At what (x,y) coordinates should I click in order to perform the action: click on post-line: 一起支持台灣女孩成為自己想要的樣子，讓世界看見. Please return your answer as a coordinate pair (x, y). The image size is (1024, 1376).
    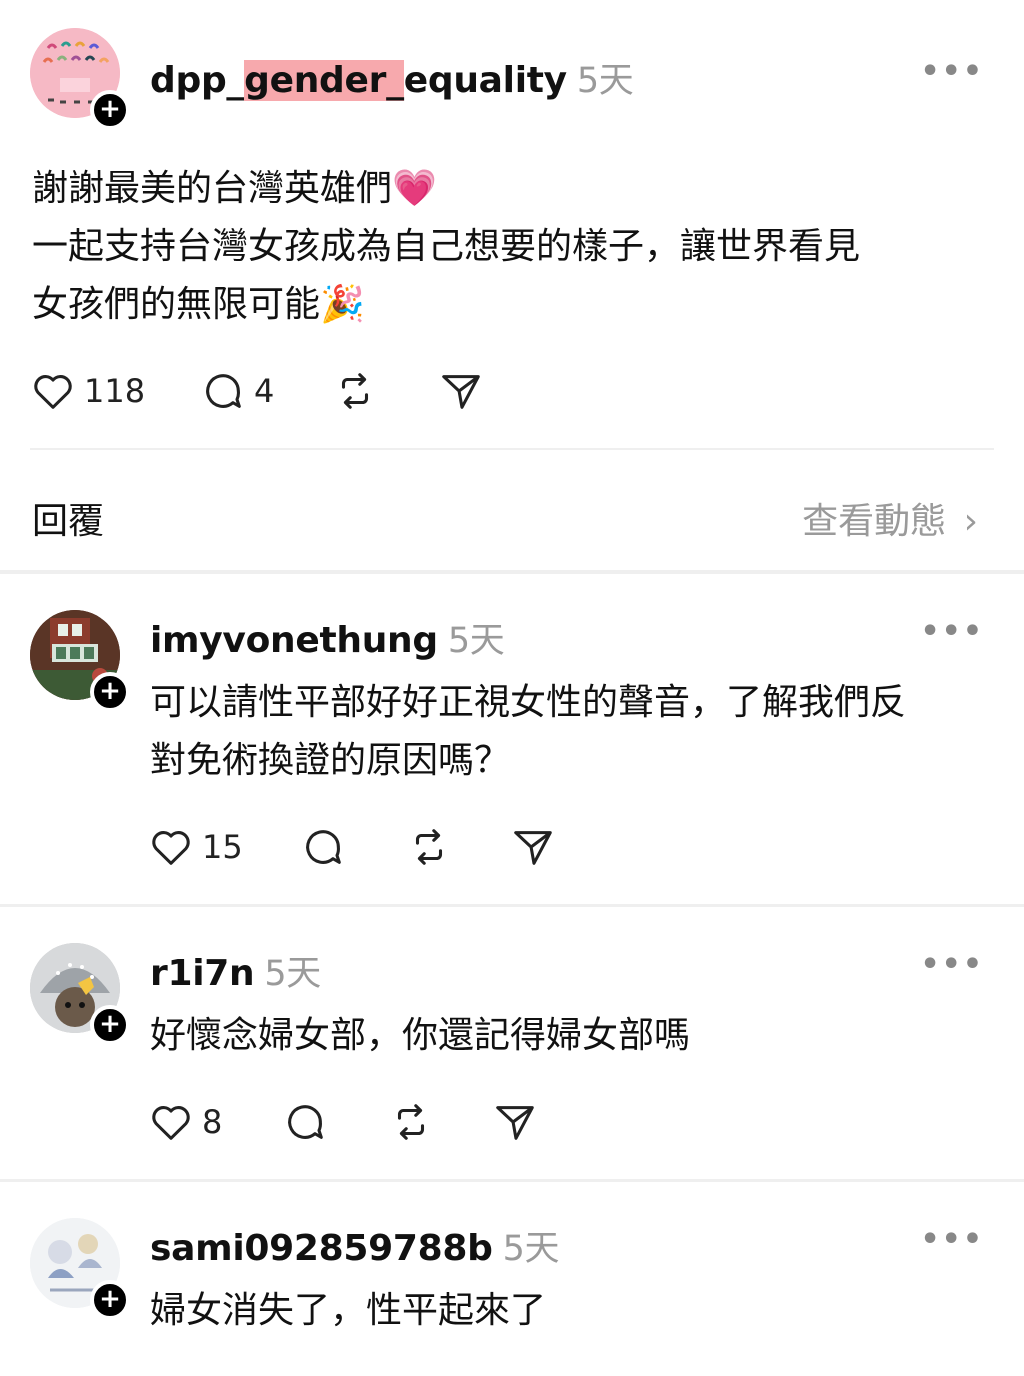
    Looking at the image, I should click on (446, 246).